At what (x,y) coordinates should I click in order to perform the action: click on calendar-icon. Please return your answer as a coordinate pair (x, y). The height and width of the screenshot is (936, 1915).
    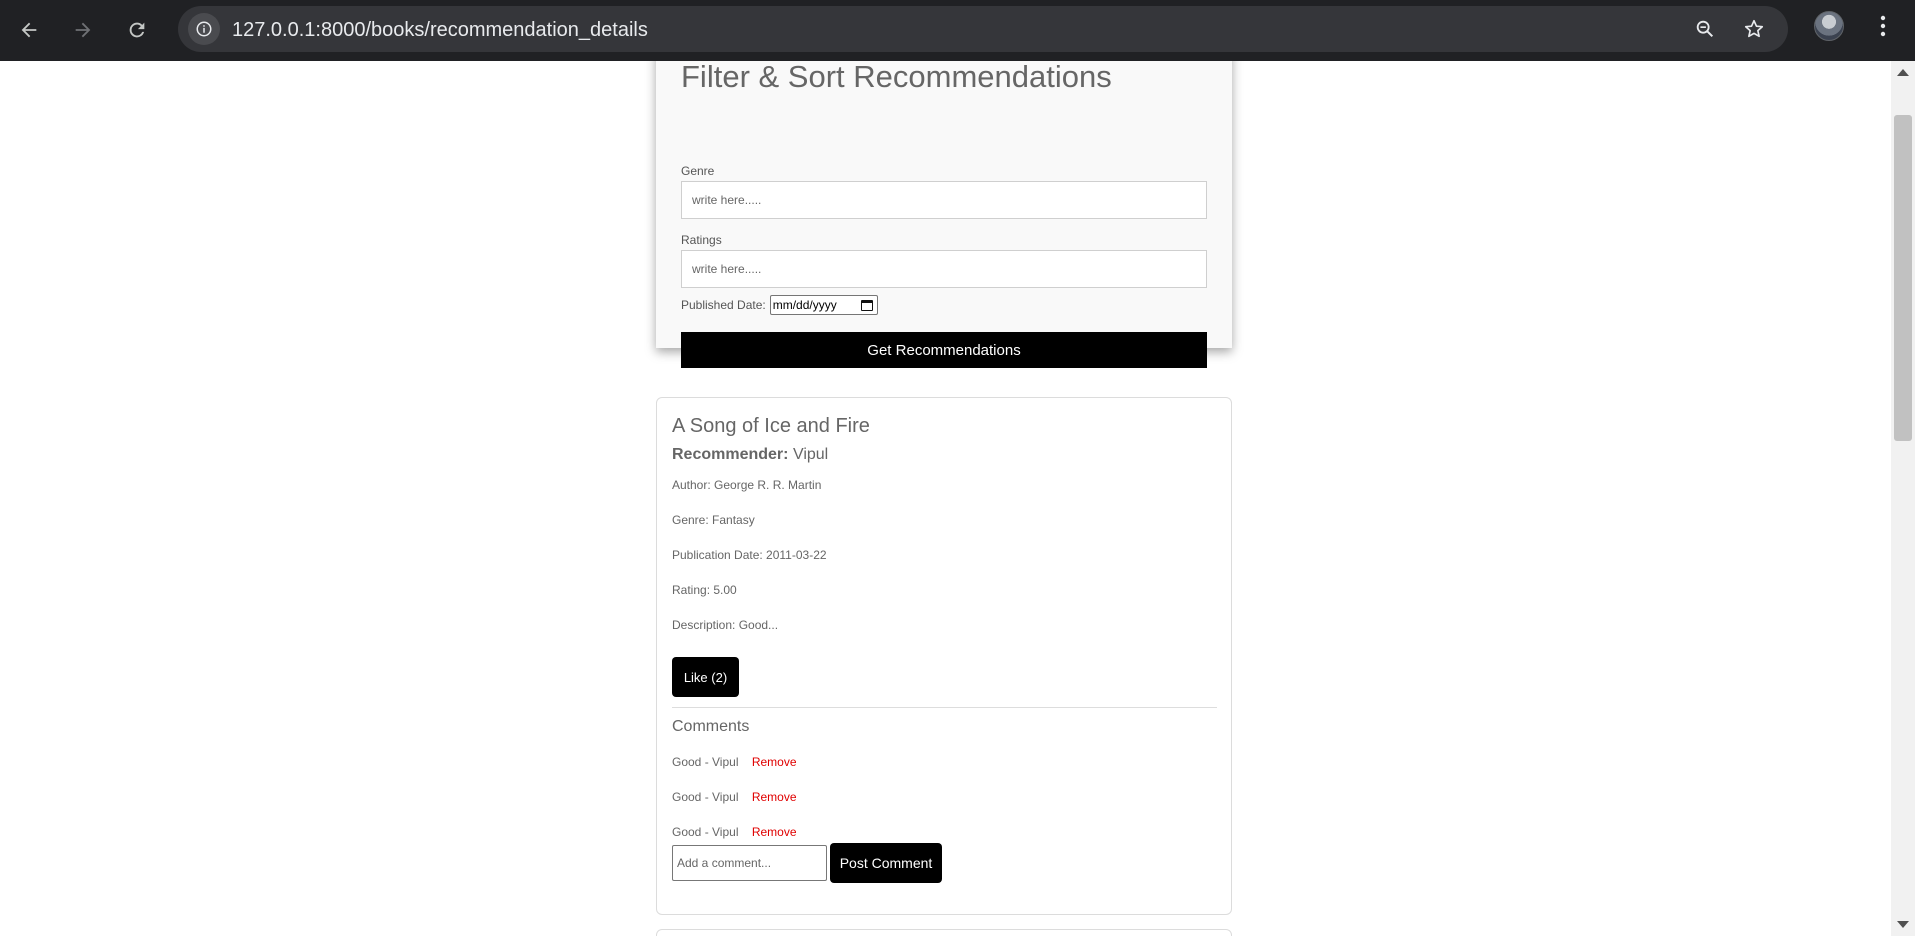
    Looking at the image, I should click on (866, 305).